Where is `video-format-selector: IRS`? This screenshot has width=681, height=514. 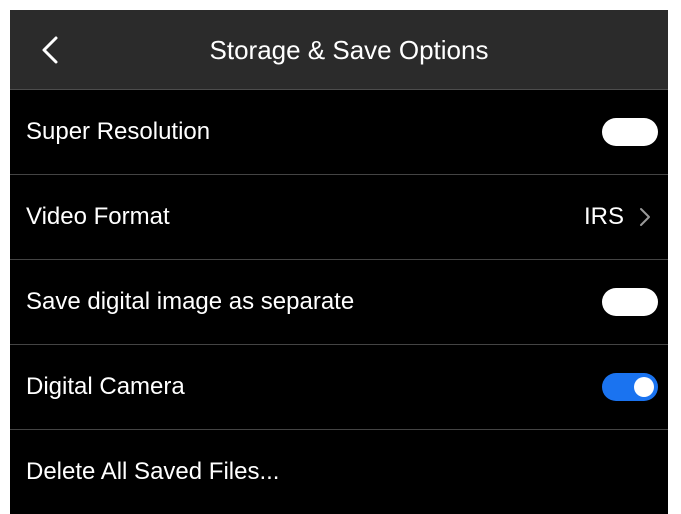
video-format-selector: IRS is located at coordinates (618, 217).